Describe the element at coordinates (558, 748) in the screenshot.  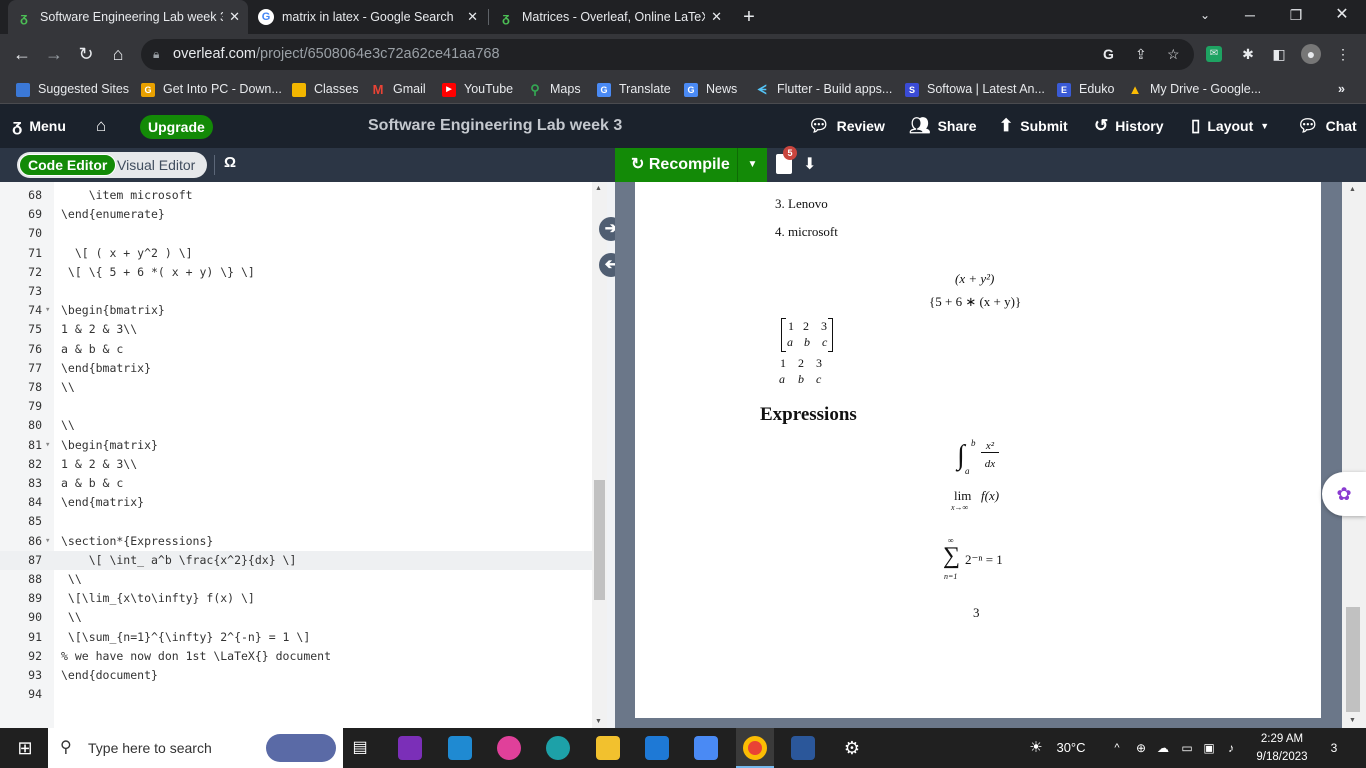
I see `edge-icon` at that location.